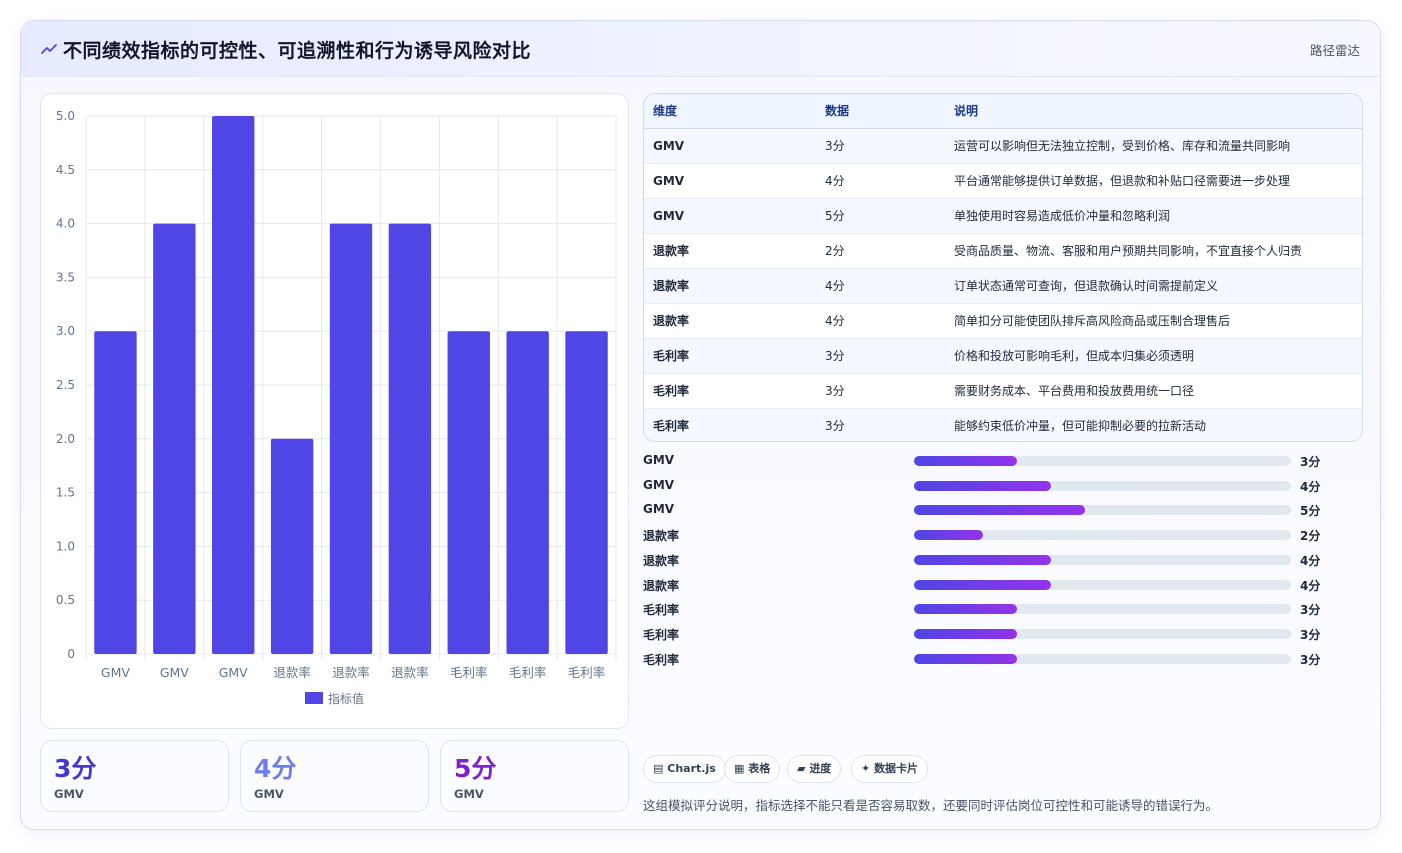 The height and width of the screenshot is (853, 1402). Describe the element at coordinates (896, 768) in the screenshot. I see `chip-label: 数据卡片` at that location.